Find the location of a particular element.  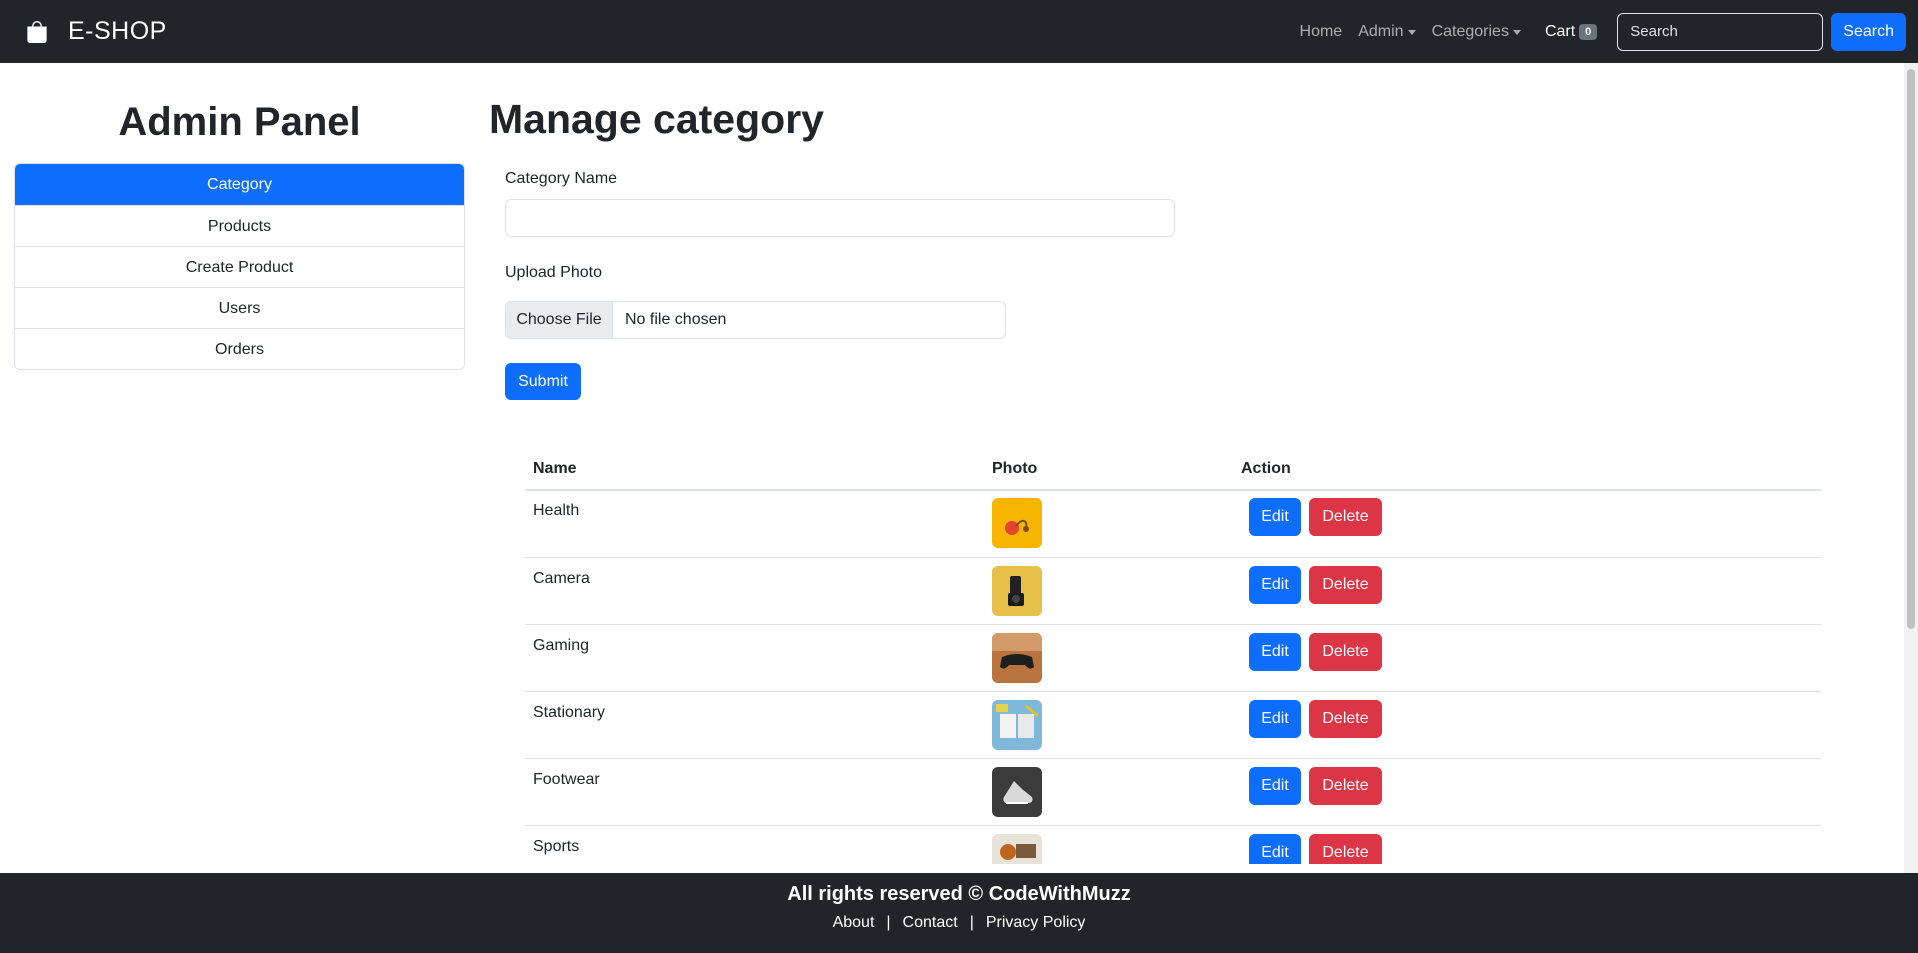

nav-categories-dropdown: Categories is located at coordinates (1476, 32).